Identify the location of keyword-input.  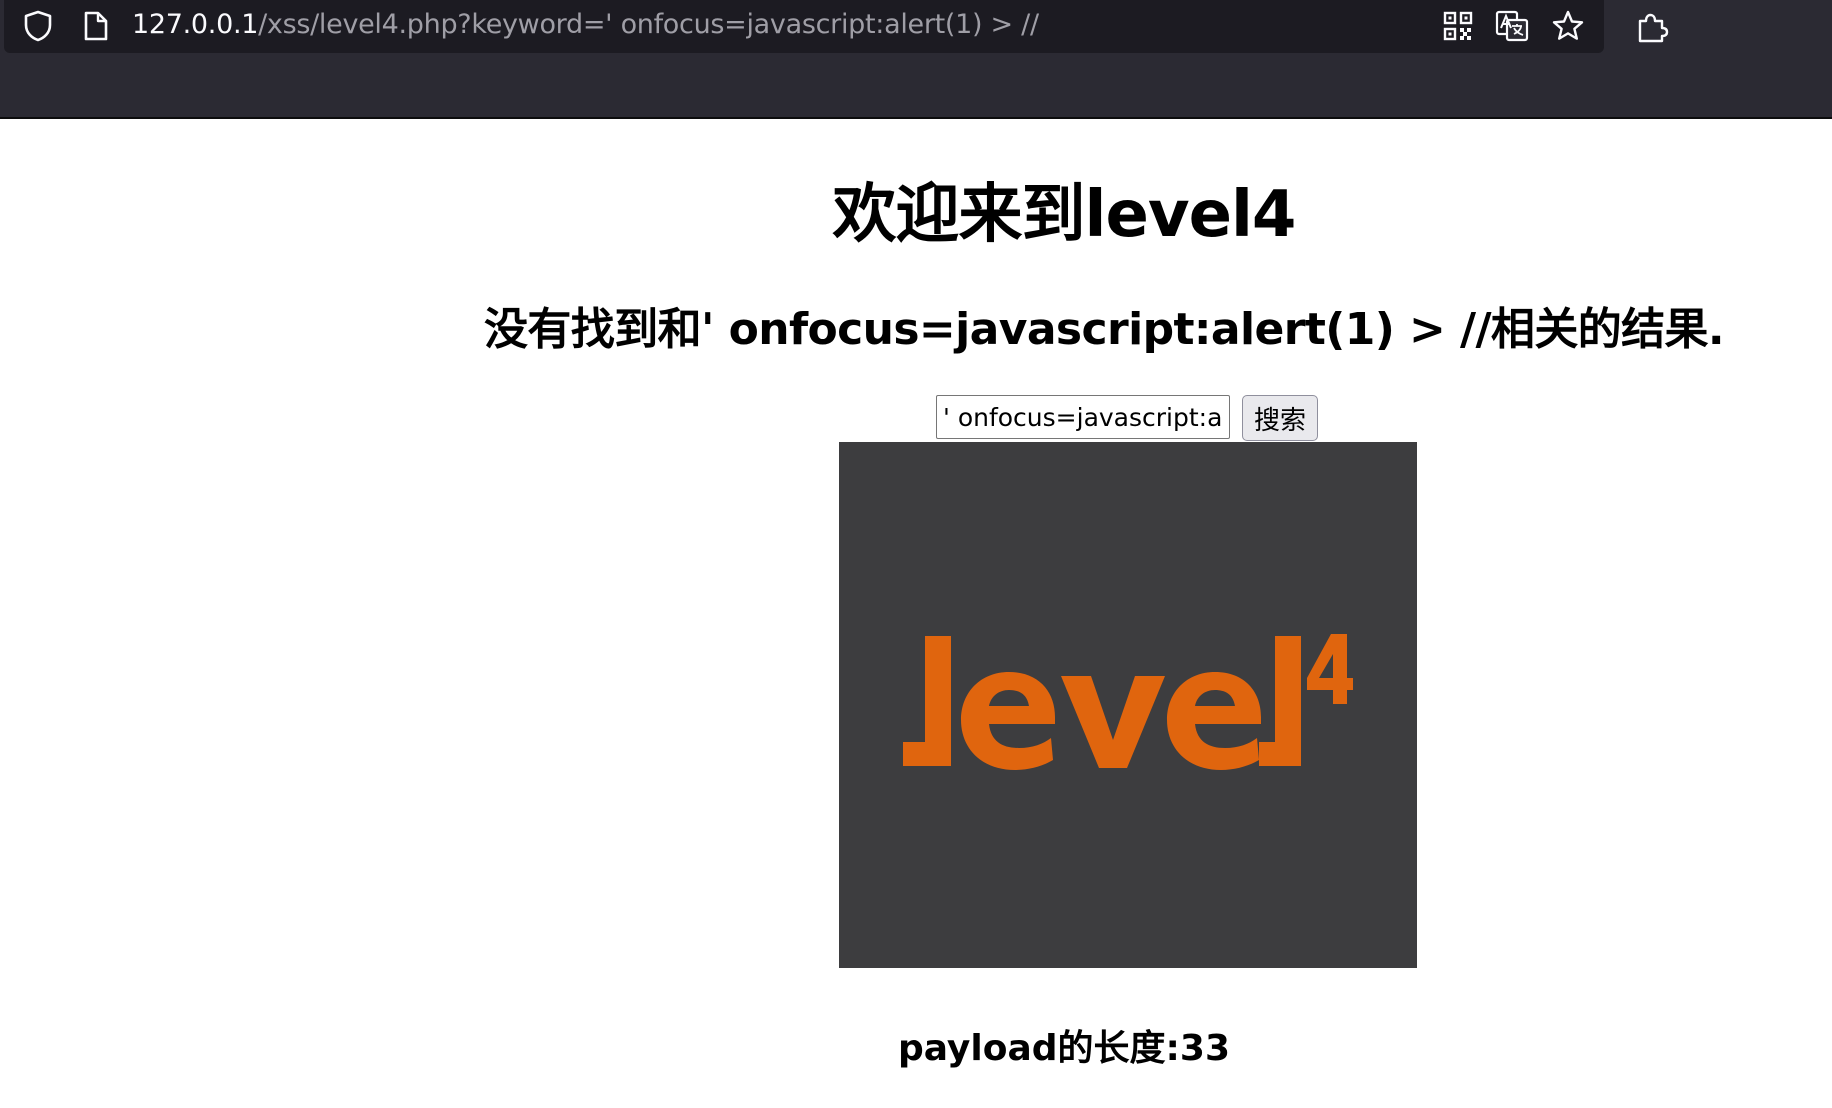
(1083, 417).